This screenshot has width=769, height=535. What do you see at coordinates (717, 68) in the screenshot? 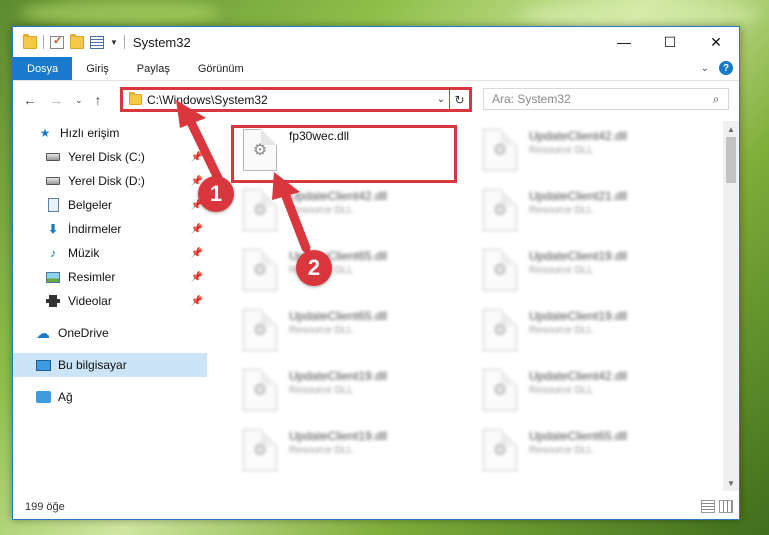
I see `ribbon-right: ⌄ ?` at bounding box center [717, 68].